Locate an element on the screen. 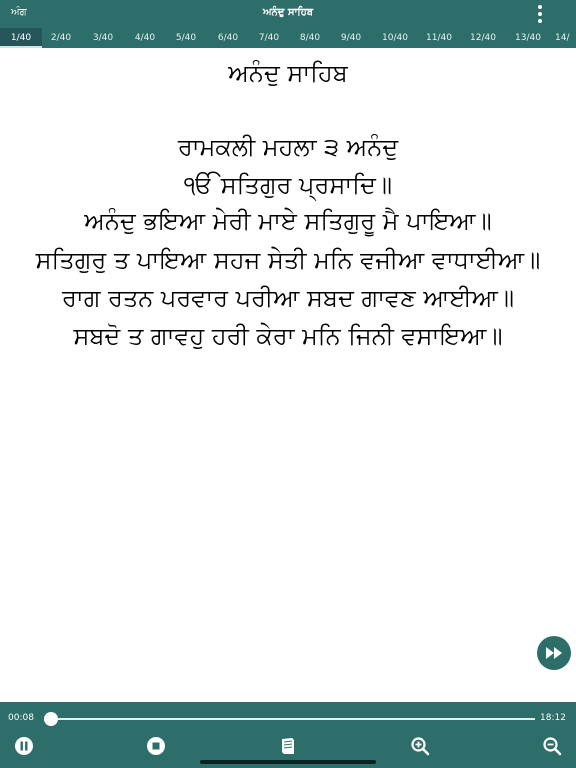 Image resolution: width=576 pixels, height=768 pixels. fast-forward-button is located at coordinates (554, 653).